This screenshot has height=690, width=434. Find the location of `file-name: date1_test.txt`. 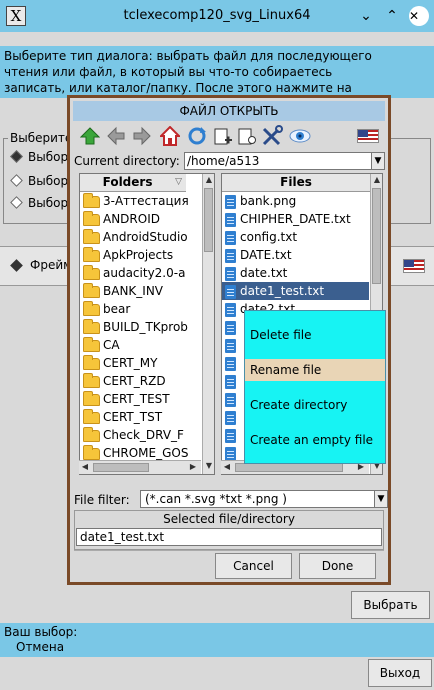

file-name: date1_test.txt is located at coordinates (282, 291).